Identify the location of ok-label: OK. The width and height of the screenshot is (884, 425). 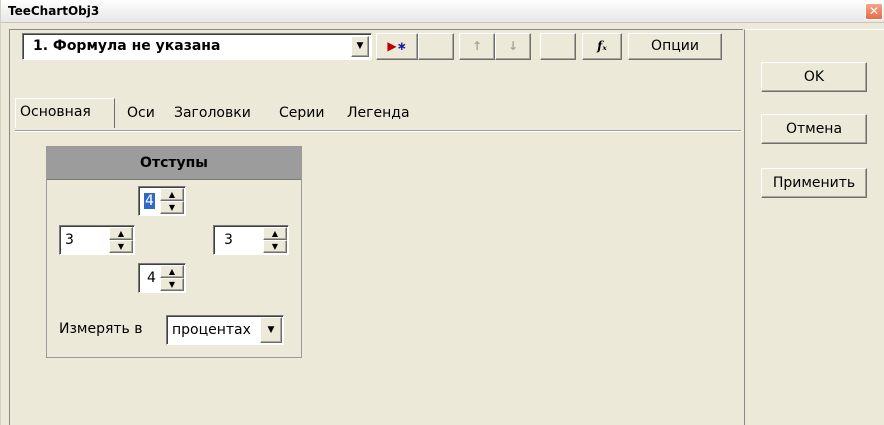
(814, 77).